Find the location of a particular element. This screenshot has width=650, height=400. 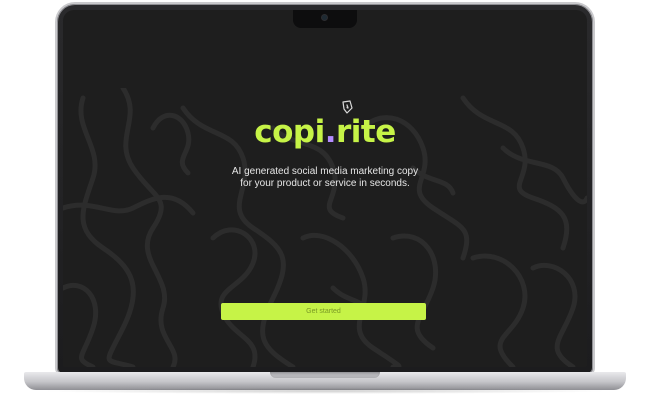

laptop-hinge-cutout is located at coordinates (325, 375).